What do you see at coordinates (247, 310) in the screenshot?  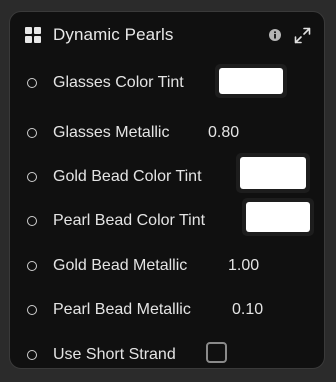 I see `number-value-field: 0.10` at bounding box center [247, 310].